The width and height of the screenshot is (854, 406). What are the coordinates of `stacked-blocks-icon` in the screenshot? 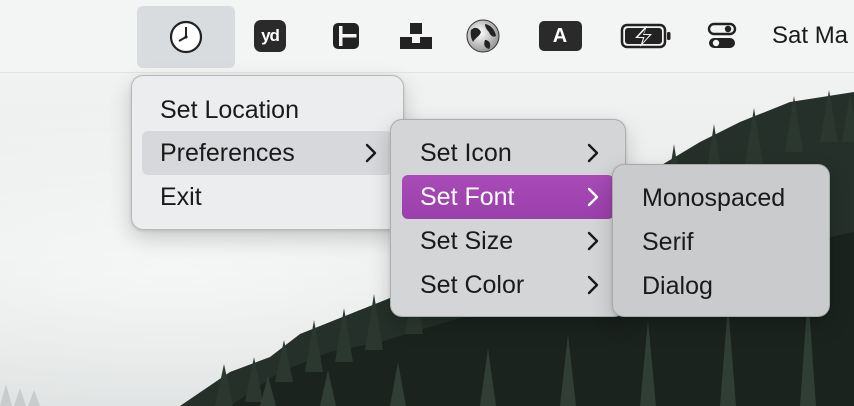 It's located at (416, 36).